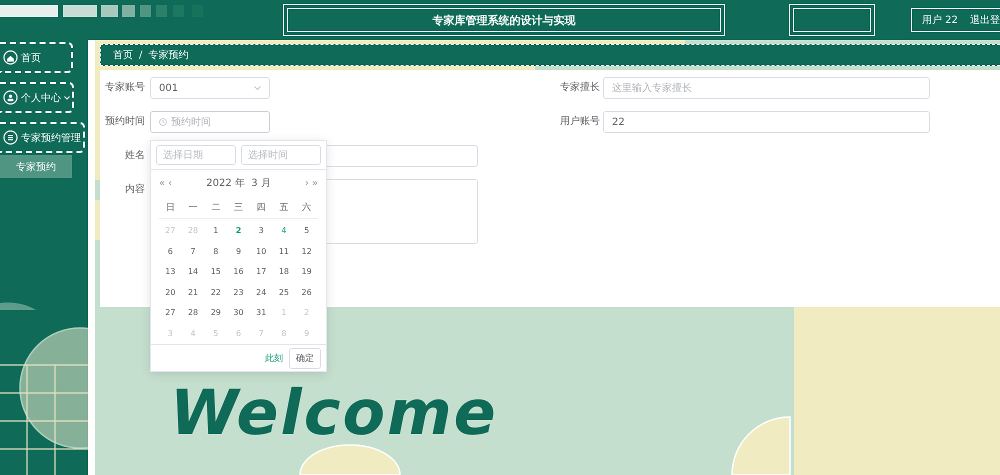 The image size is (1000, 475). Describe the element at coordinates (261, 208) in the screenshot. I see `weekday-label: 四` at that location.